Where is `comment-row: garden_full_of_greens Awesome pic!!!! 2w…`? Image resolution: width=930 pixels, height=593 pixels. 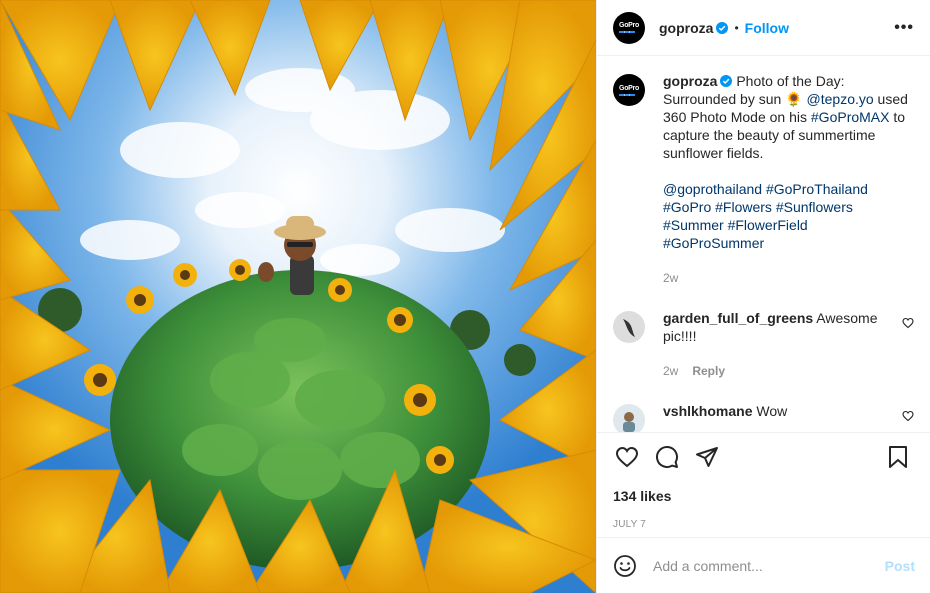 comment-row: garden_full_of_greens Awesome pic!!!! 2w… is located at coordinates (763, 344).